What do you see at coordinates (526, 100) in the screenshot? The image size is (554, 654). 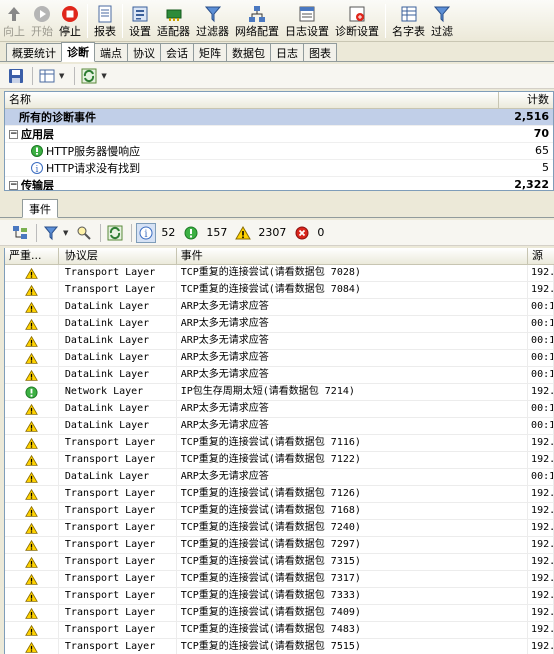 I see `col-count-header: 计数` at bounding box center [526, 100].